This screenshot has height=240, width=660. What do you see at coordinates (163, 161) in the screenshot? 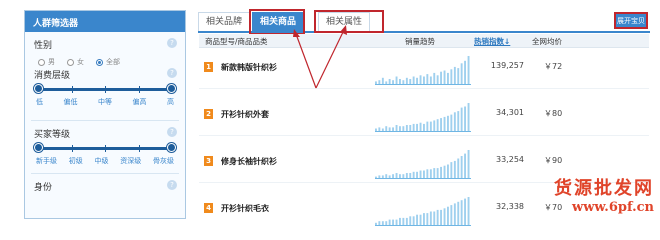
I see `slider-label: 骨灰级` at bounding box center [163, 161].